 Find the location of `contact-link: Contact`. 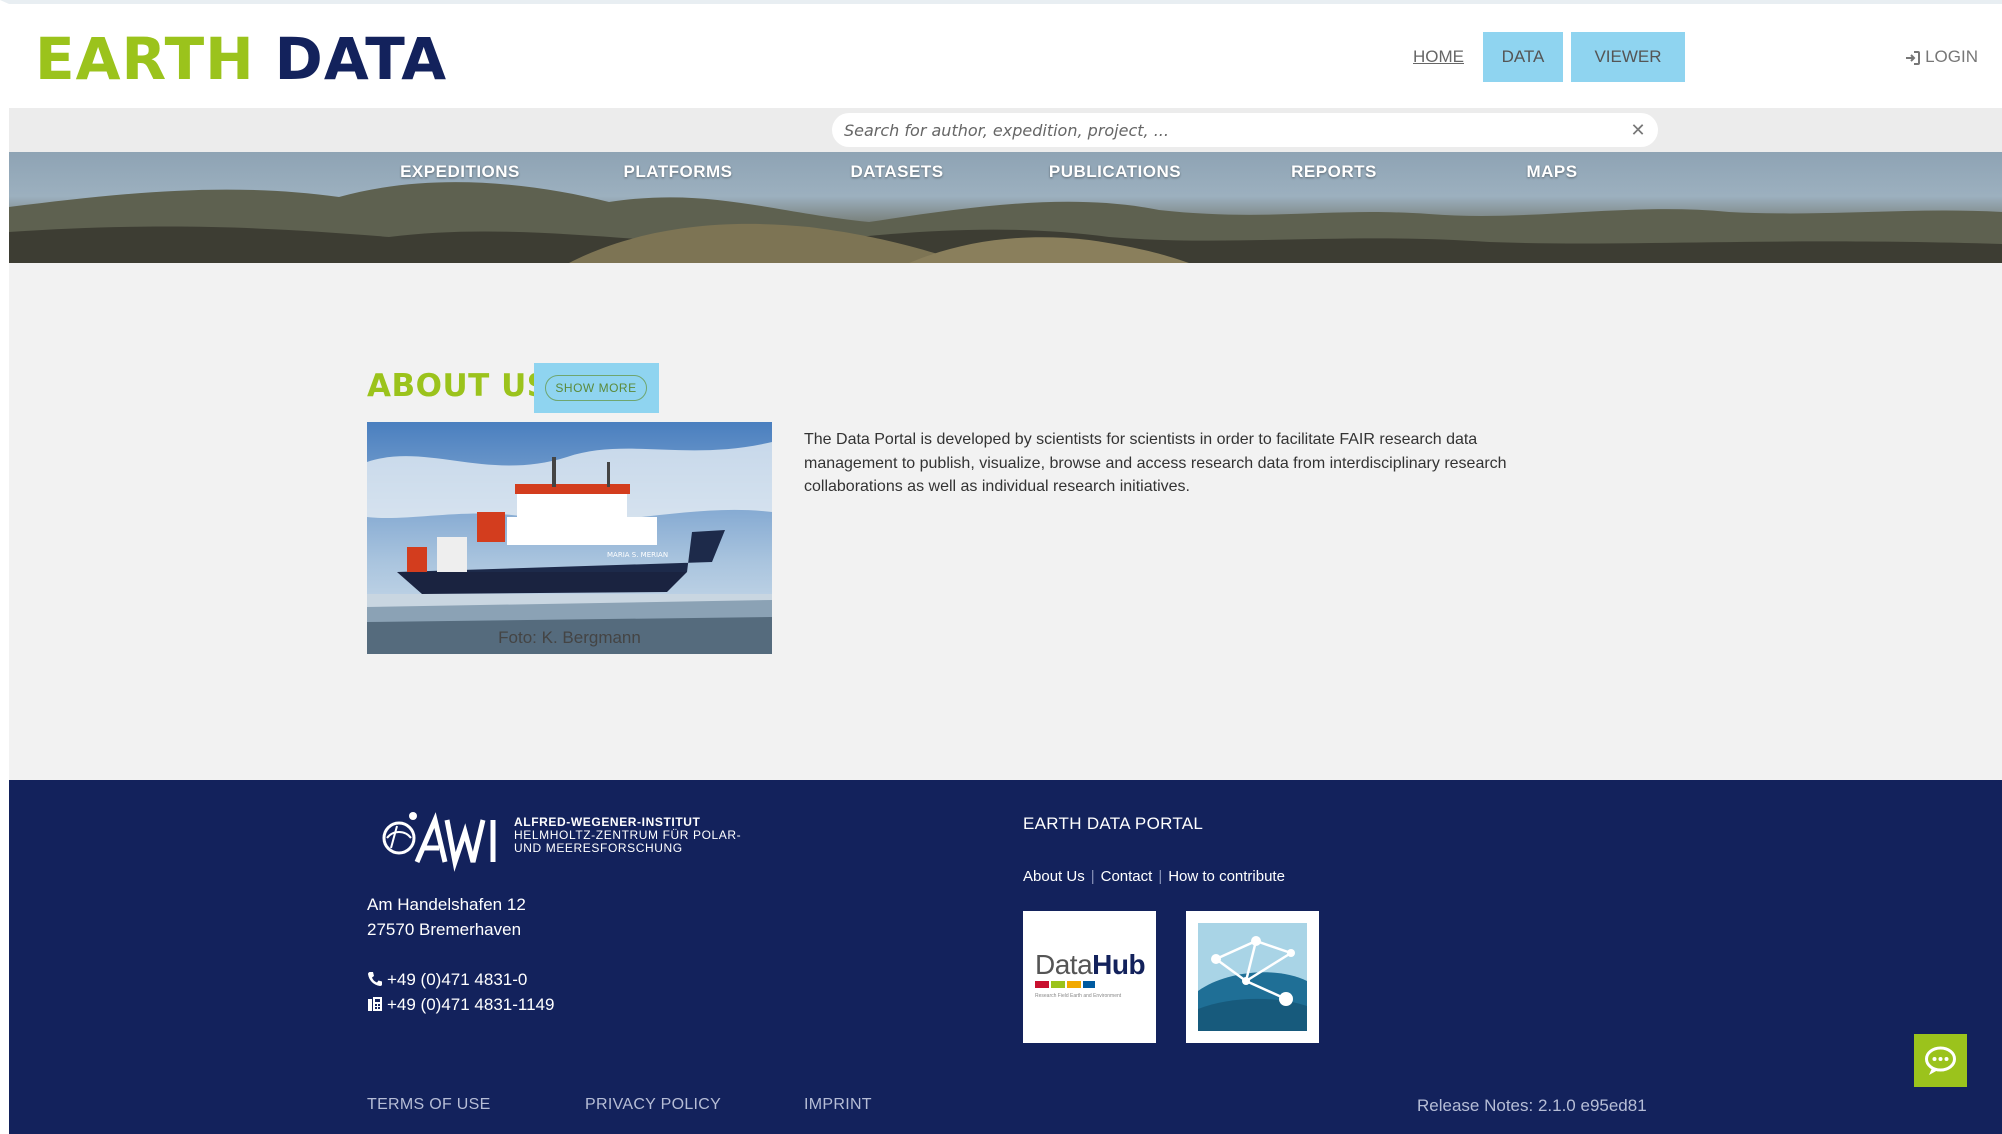

contact-link: Contact is located at coordinates (1127, 876).